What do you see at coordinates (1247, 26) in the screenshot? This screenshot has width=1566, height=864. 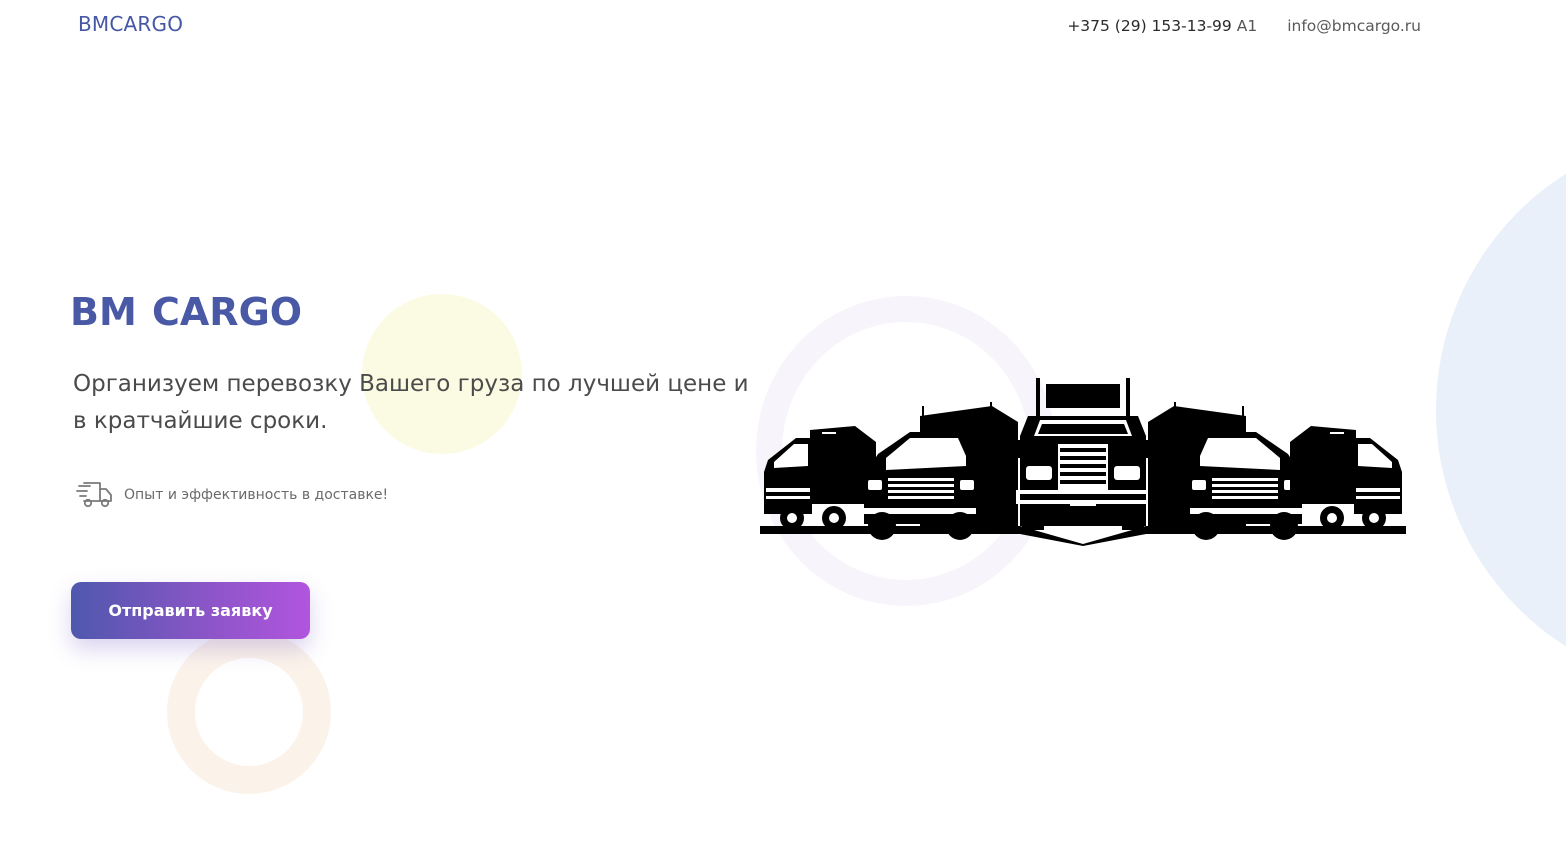 I see `phone-operator: A1` at bounding box center [1247, 26].